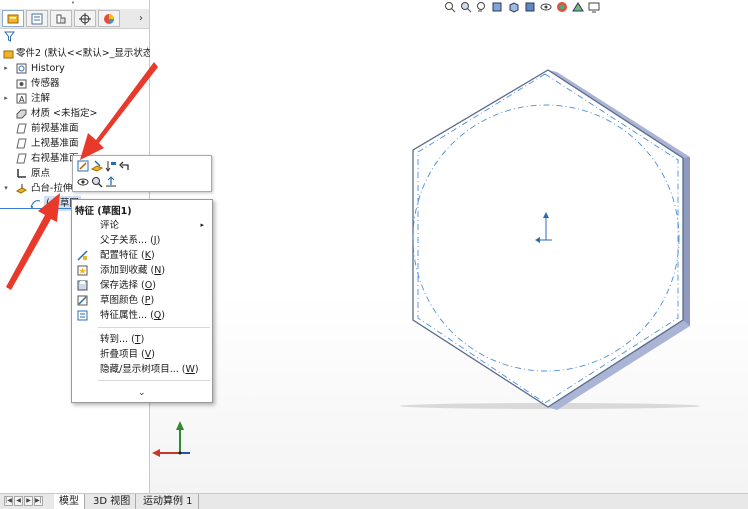  I want to click on configuration-manager-icon, so click(61, 18).